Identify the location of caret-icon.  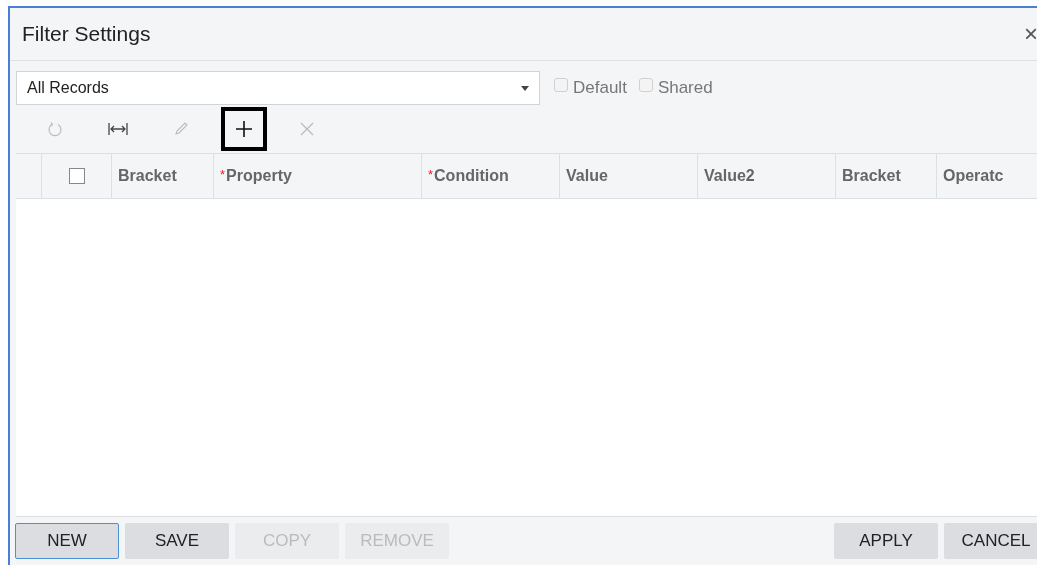
(525, 88).